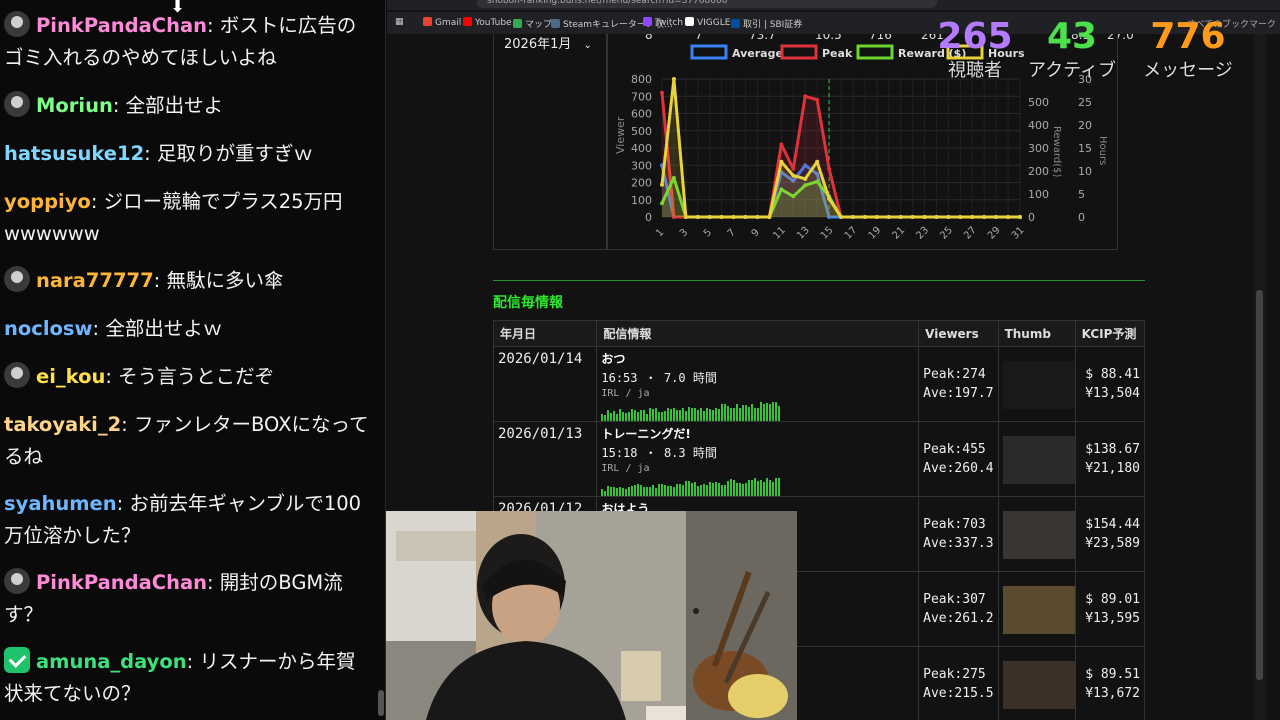  What do you see at coordinates (487, 22) in the screenshot?
I see `bookmark-youtube: YouTube` at bounding box center [487, 22].